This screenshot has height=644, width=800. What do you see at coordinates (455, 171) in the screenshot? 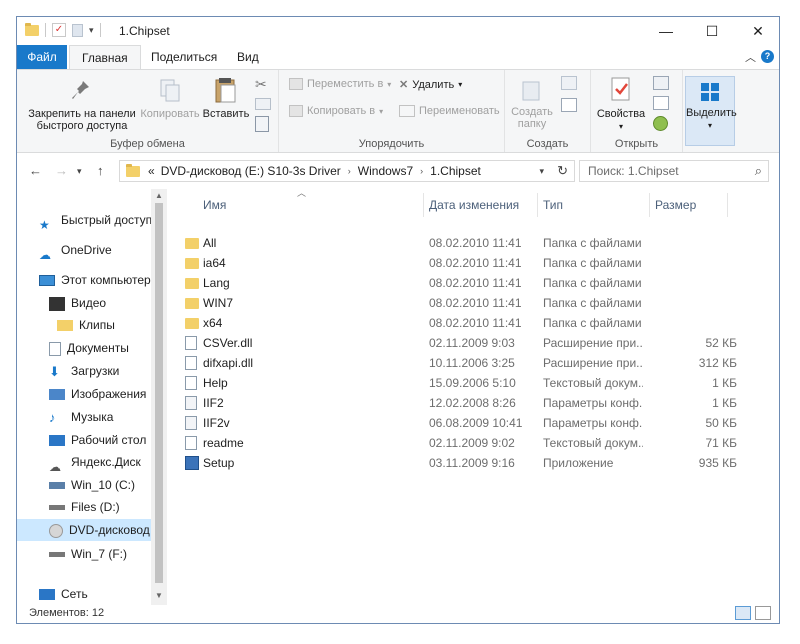
I see `breadcrumb-chipset: 1.Chipset` at bounding box center [455, 171].